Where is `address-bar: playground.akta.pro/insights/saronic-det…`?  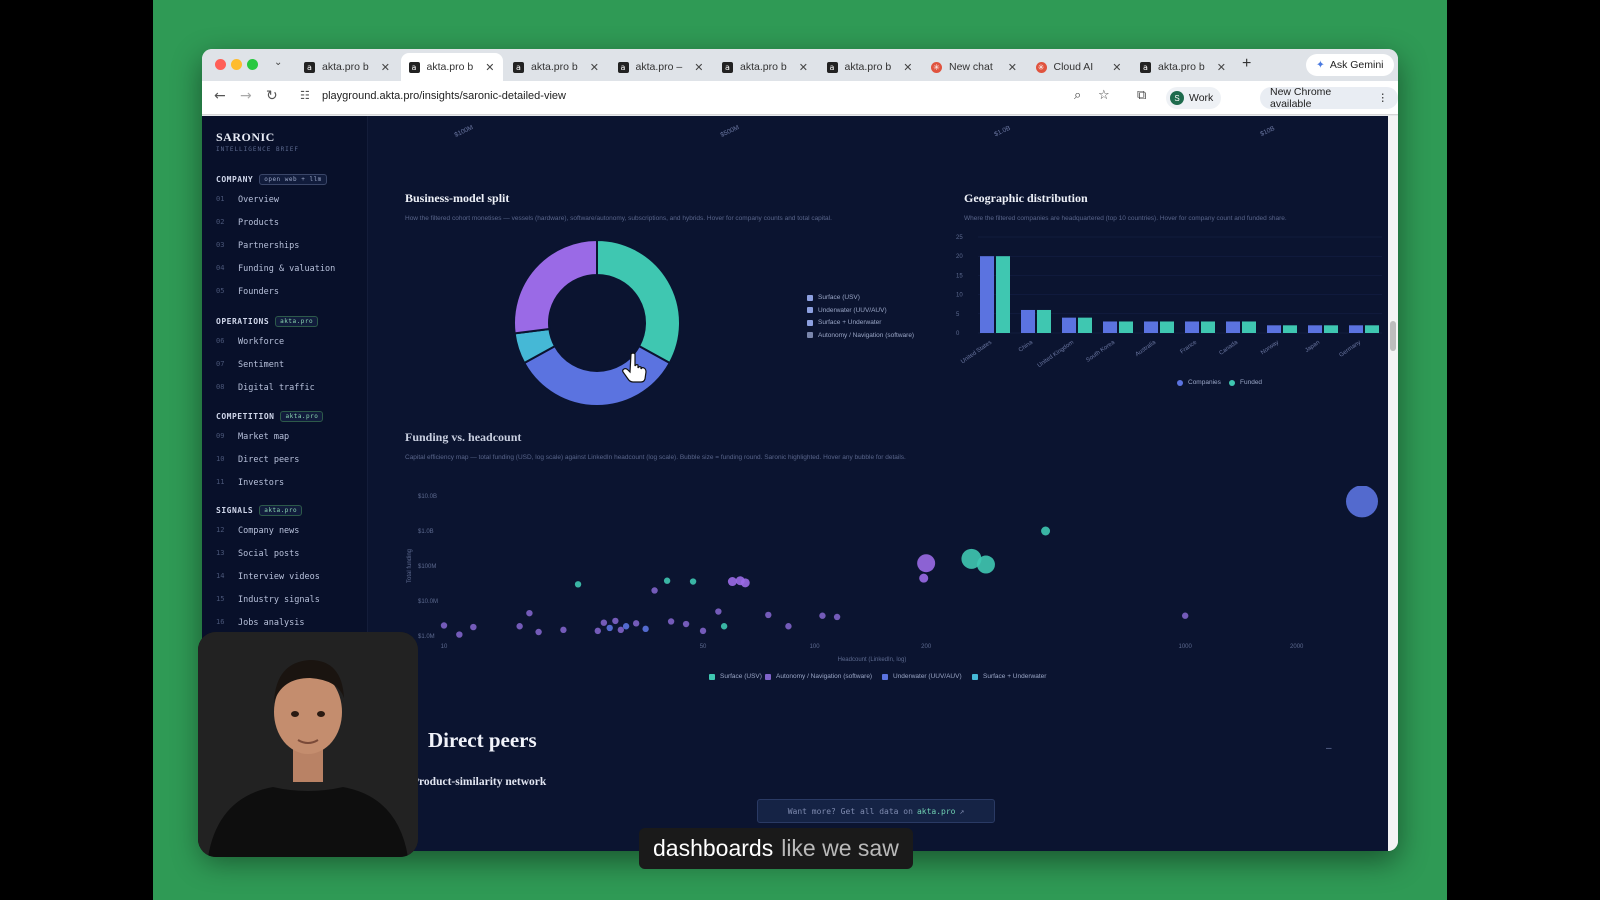 address-bar: playground.akta.pro/insights/saronic-det… is located at coordinates (444, 96).